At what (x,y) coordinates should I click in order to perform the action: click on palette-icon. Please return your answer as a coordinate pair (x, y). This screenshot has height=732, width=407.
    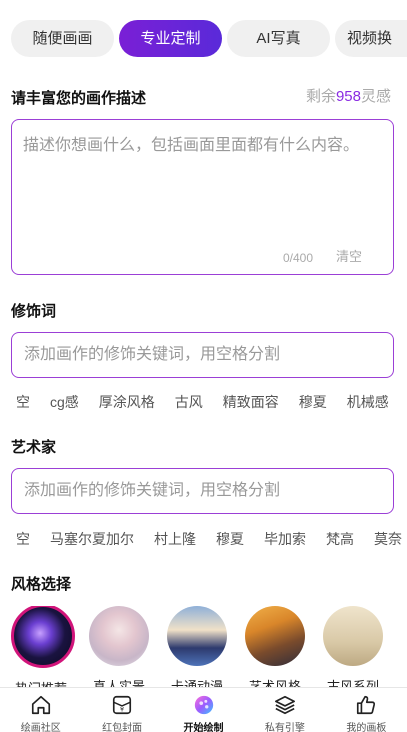
    Looking at the image, I should click on (203, 705).